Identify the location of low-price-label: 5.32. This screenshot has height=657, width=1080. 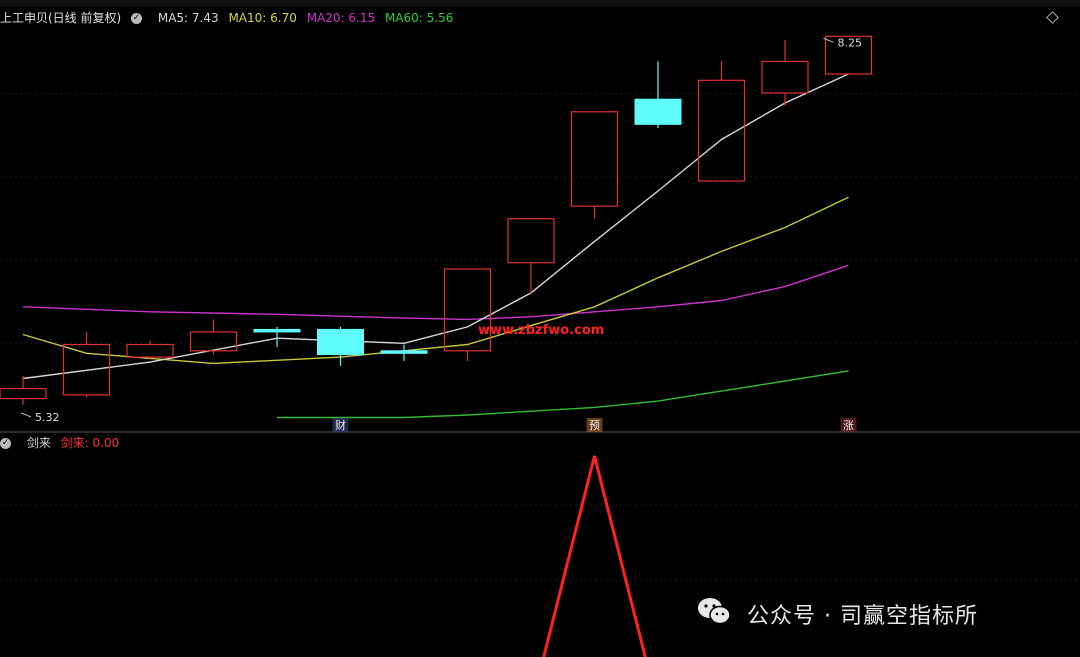
(47, 417).